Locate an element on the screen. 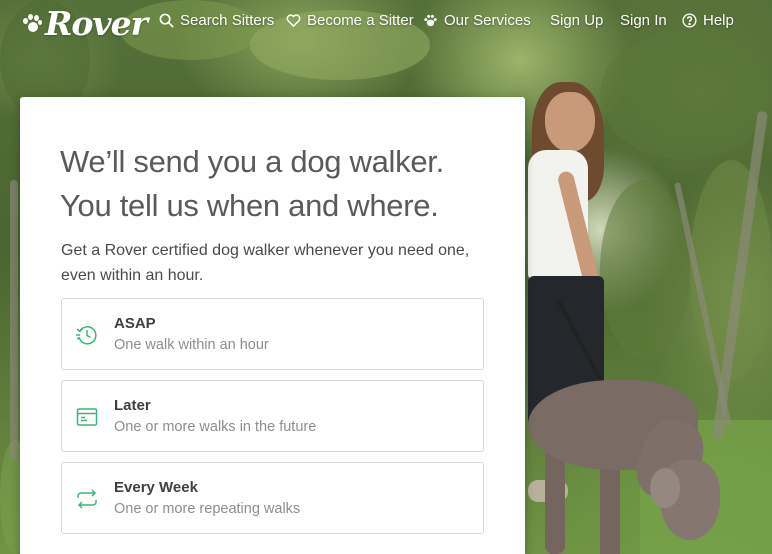 This screenshot has width=772, height=554. option-title: Later is located at coordinates (132, 405).